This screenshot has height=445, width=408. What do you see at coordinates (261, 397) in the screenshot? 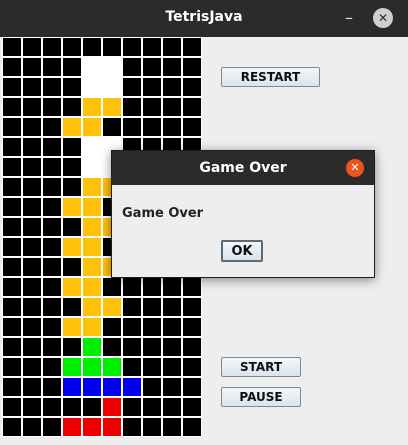
I see `pause-button: PAUSE` at bounding box center [261, 397].